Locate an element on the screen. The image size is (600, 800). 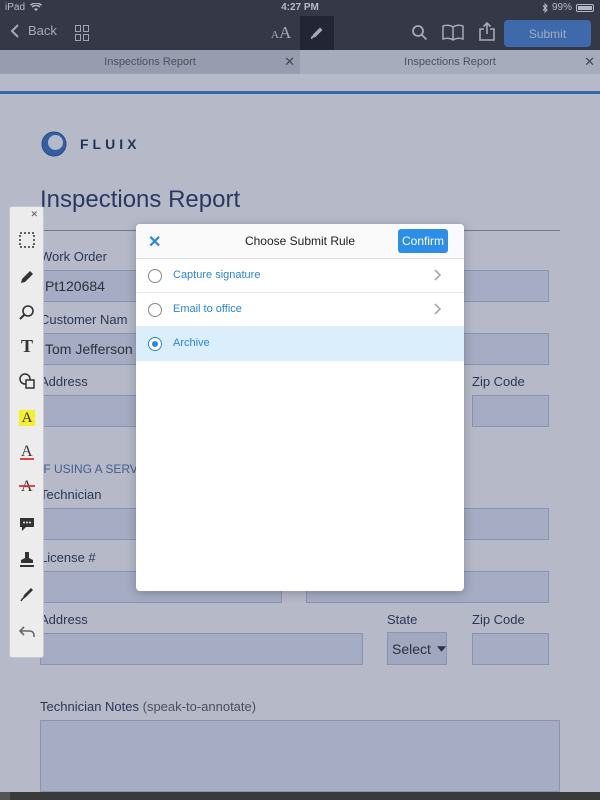
undo-icon is located at coordinates (27, 631).